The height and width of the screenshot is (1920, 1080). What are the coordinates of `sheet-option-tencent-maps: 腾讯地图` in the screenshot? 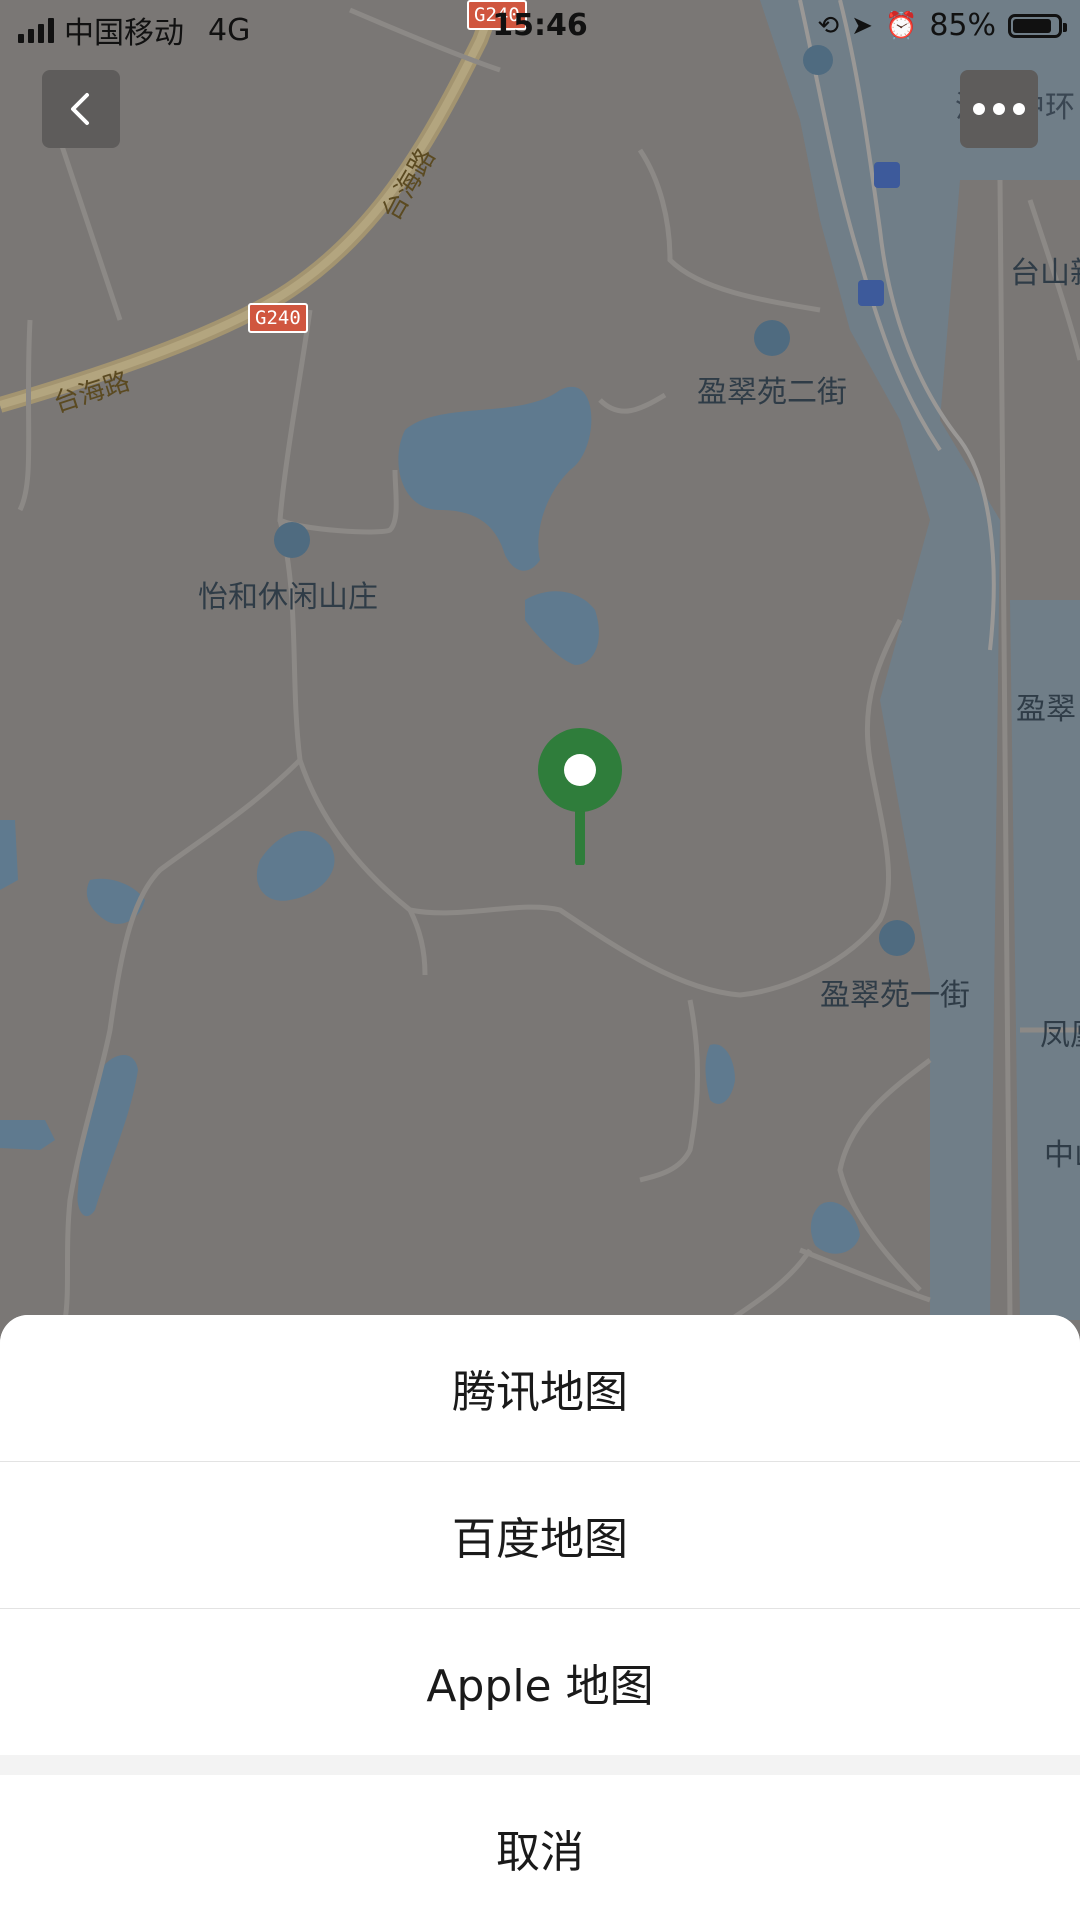 It's located at (540, 1388).